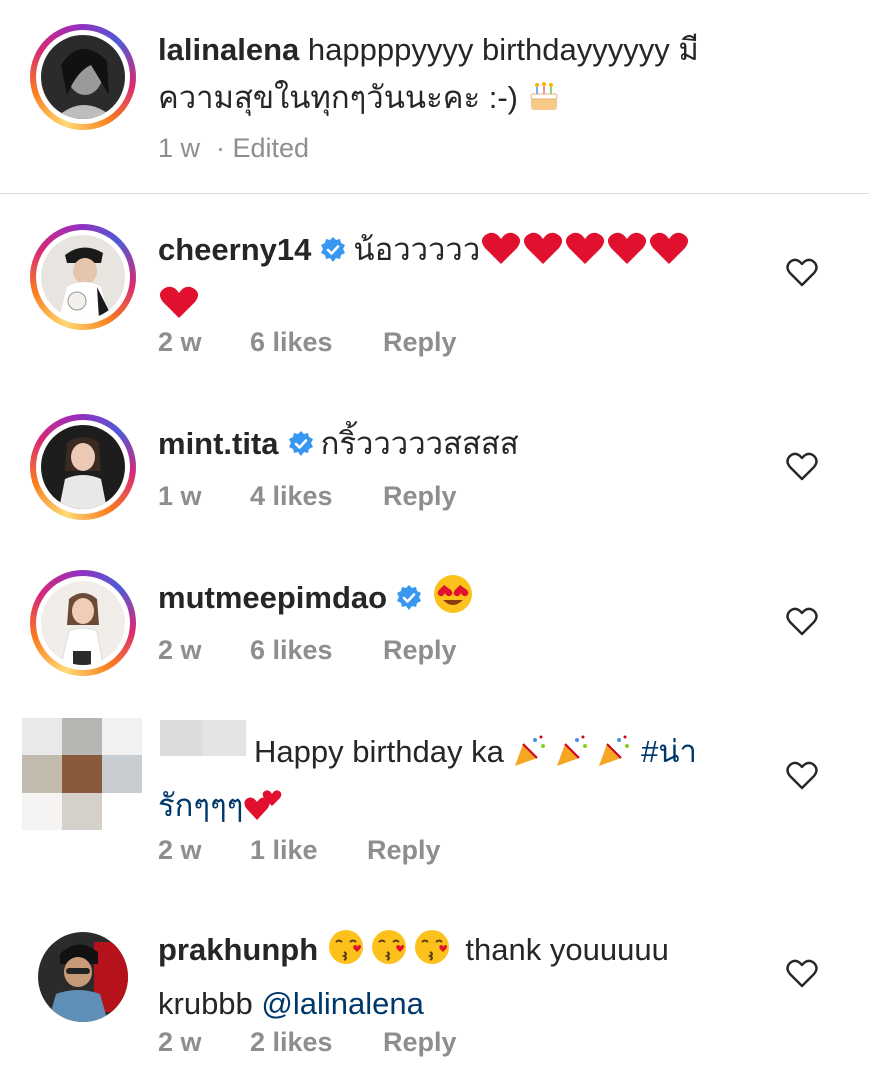 The height and width of the screenshot is (1090, 869). Describe the element at coordinates (434, 193) in the screenshot. I see `divider` at that location.